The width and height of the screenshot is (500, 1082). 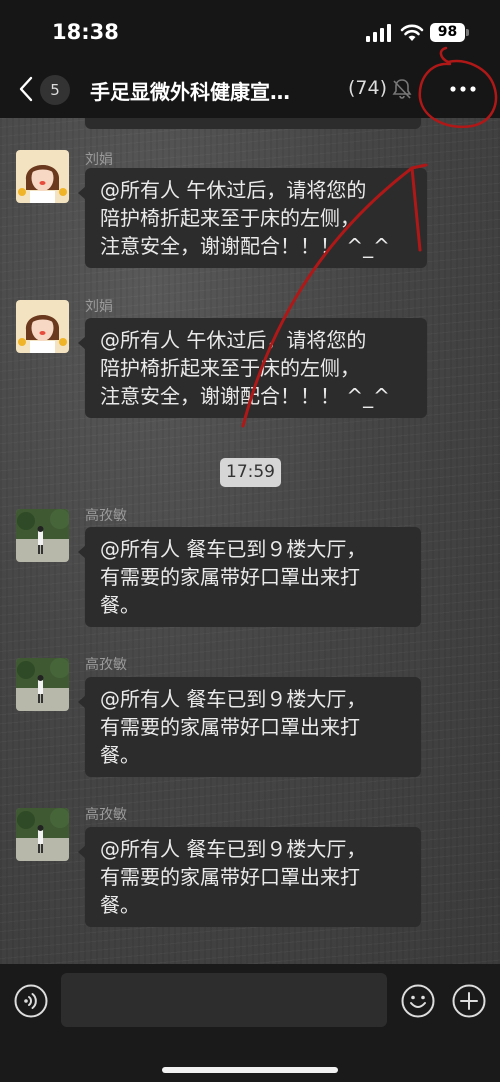 What do you see at coordinates (418, 1001) in the screenshot?
I see `emoji-icon` at bounding box center [418, 1001].